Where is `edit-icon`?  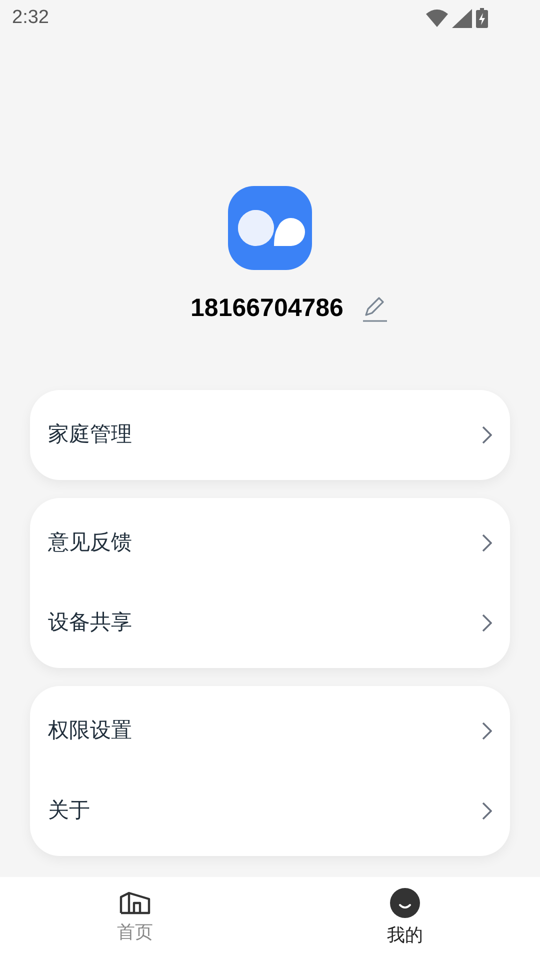
edit-icon is located at coordinates (375, 309).